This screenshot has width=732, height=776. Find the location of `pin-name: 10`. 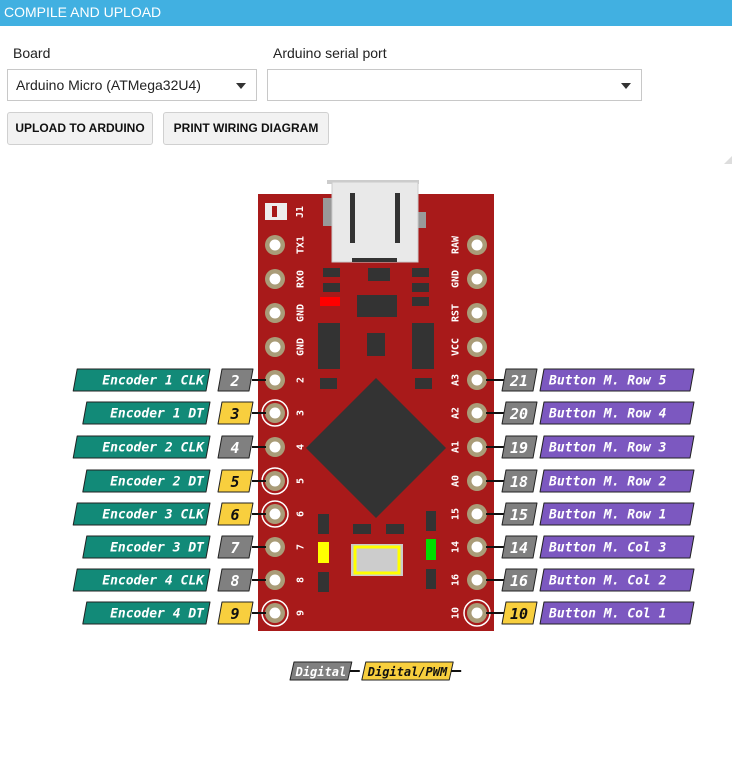

pin-name: 10 is located at coordinates (456, 613).